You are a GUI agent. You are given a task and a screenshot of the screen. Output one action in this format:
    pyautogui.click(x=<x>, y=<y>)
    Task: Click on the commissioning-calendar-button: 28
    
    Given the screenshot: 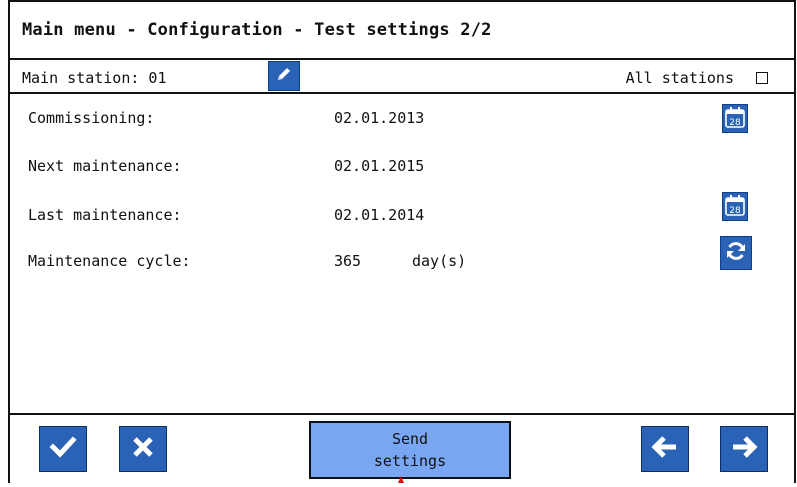 What is the action you would take?
    pyautogui.click(x=735, y=118)
    